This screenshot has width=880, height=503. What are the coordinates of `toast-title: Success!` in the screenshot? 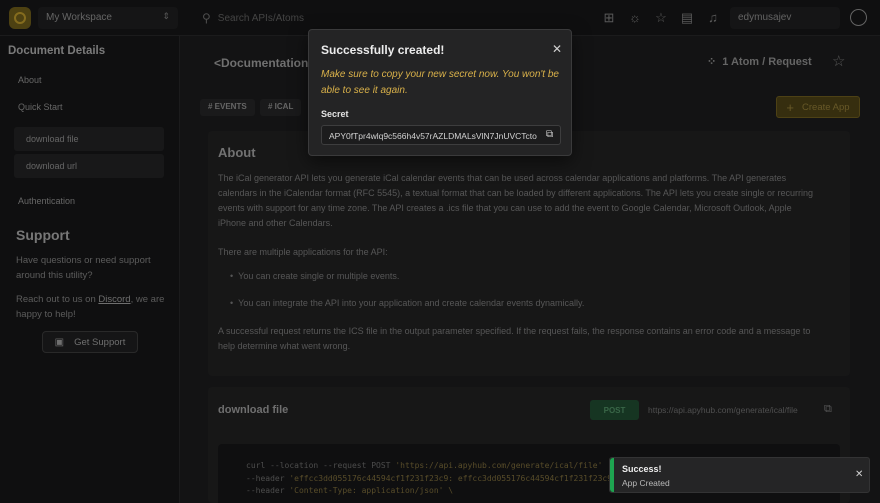 It's located at (642, 469).